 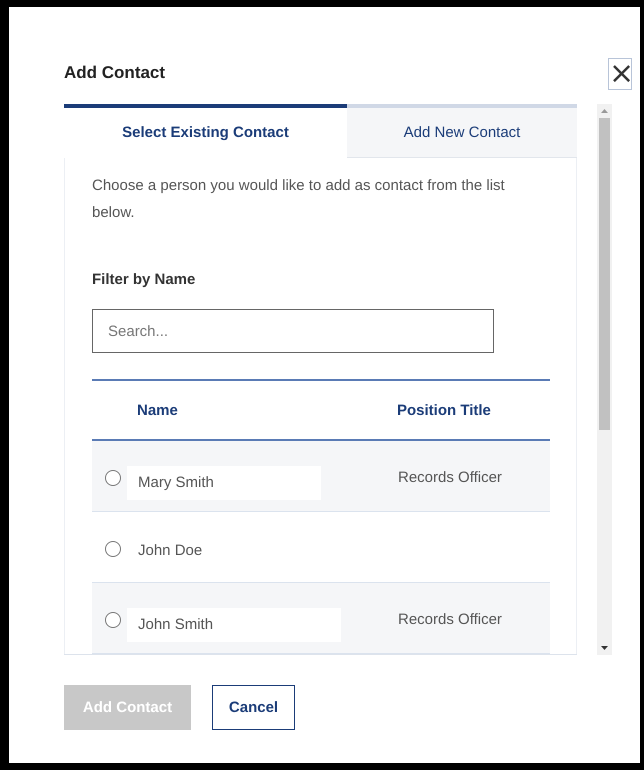 What do you see at coordinates (115, 73) in the screenshot?
I see `dialog-title: Add Contact` at bounding box center [115, 73].